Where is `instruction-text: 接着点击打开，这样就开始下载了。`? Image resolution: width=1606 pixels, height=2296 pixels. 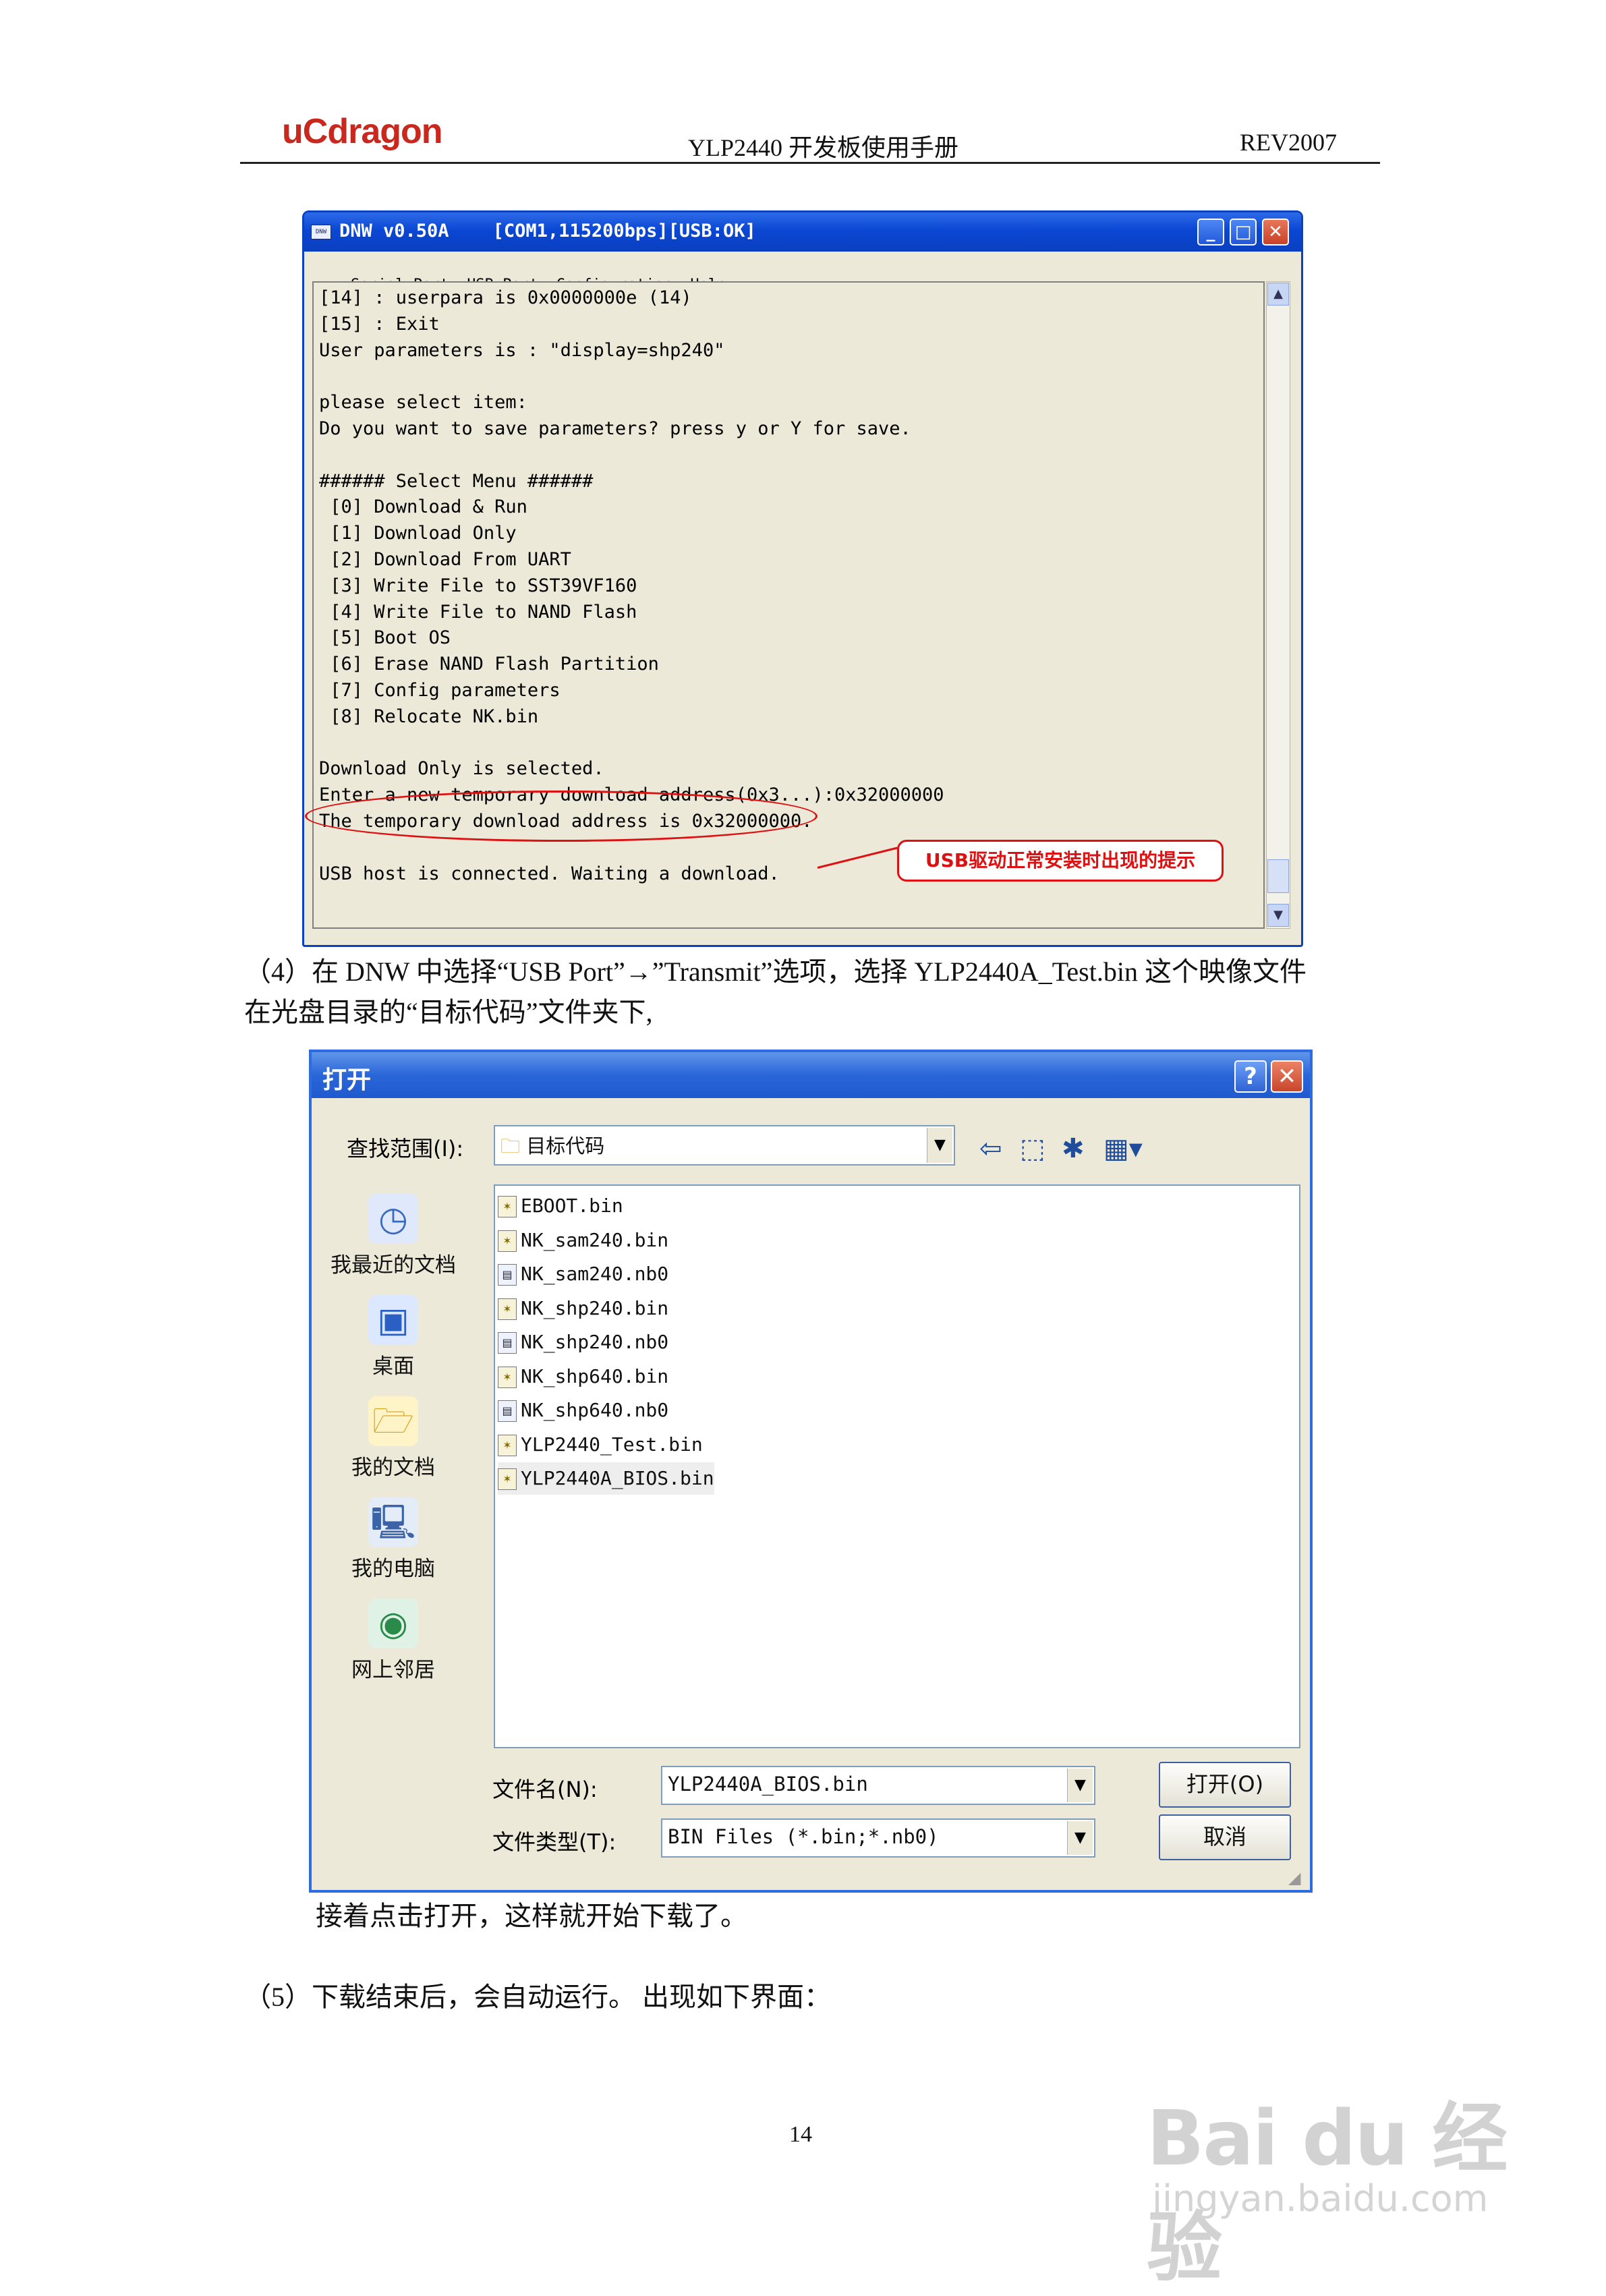
instruction-text: 接着点击打开，这样就开始下载了。 is located at coordinates (531, 1916).